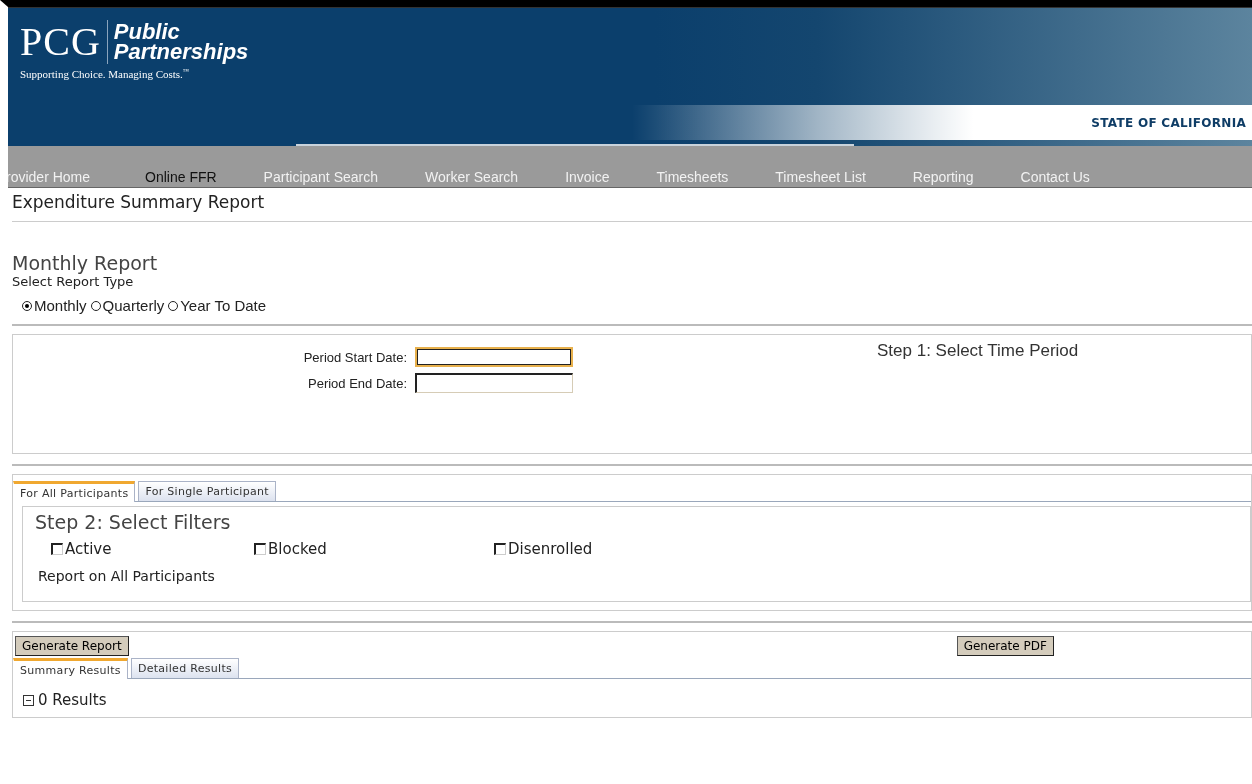 The width and height of the screenshot is (1252, 784). What do you see at coordinates (550, 549) in the screenshot?
I see `checkbox-label: Disenrolled` at bounding box center [550, 549].